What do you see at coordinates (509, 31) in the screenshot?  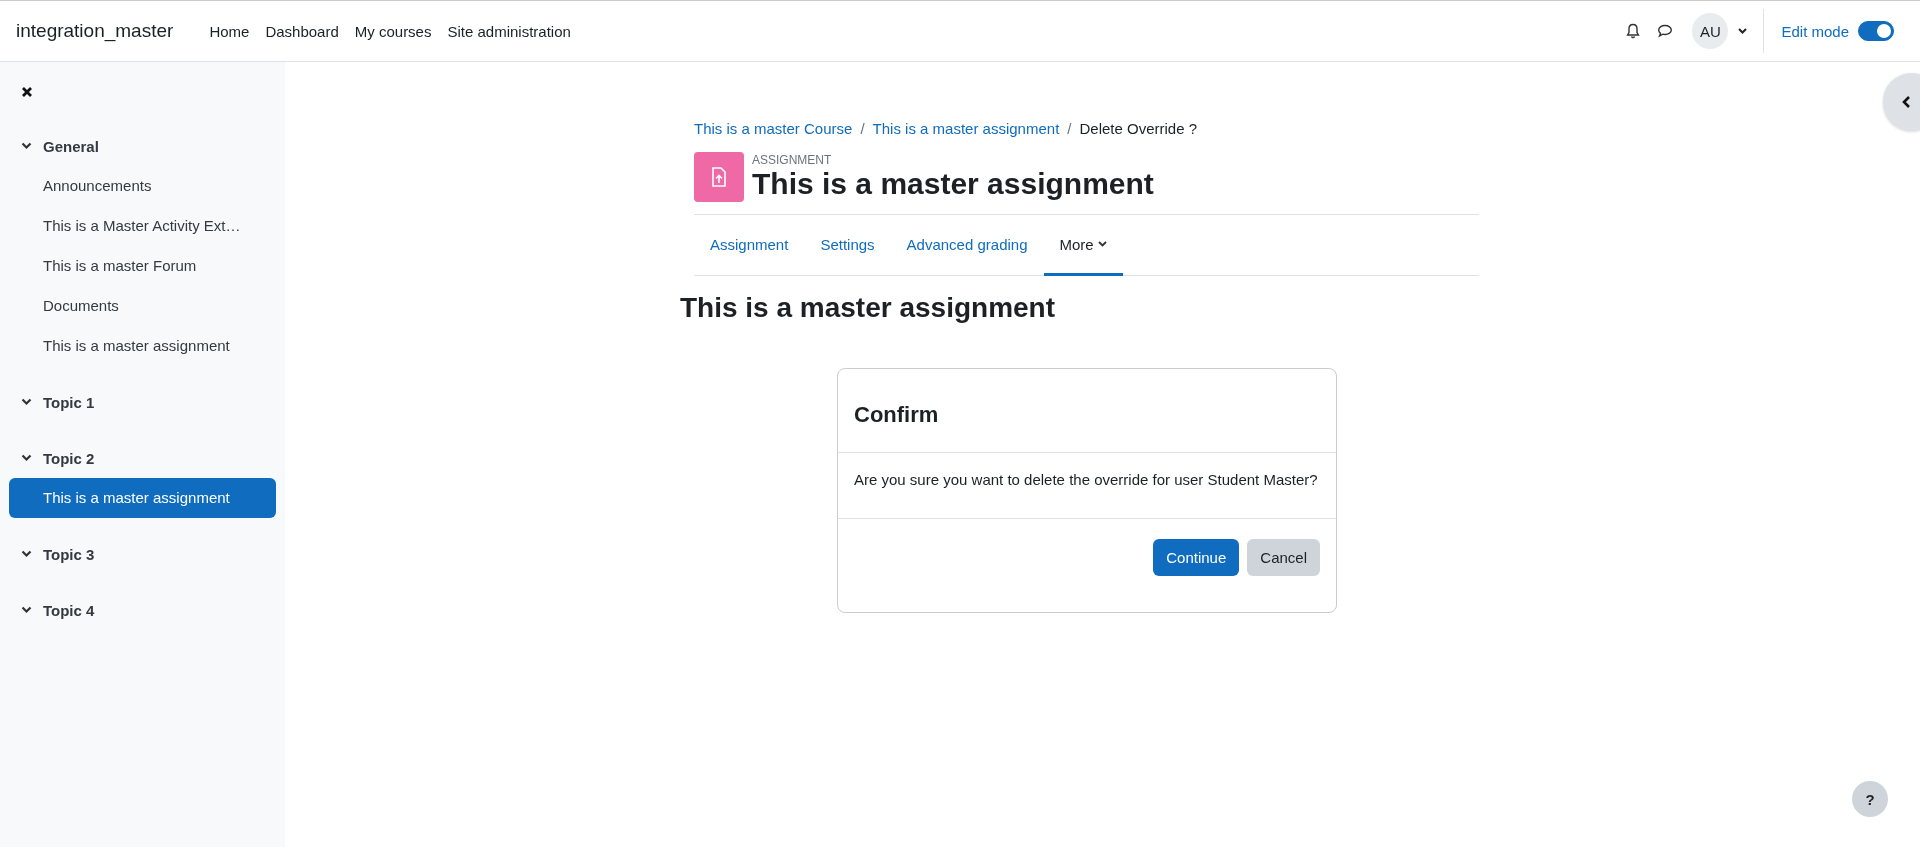 I see `nav-link: Site administration` at bounding box center [509, 31].